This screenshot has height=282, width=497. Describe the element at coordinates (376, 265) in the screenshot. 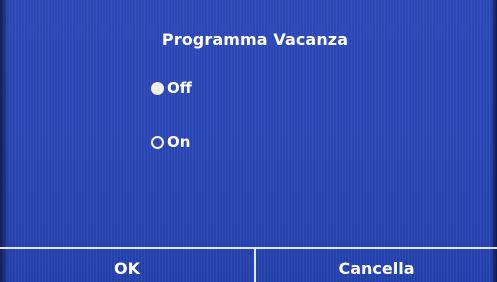

I see `cancel-button: Cancella` at that location.